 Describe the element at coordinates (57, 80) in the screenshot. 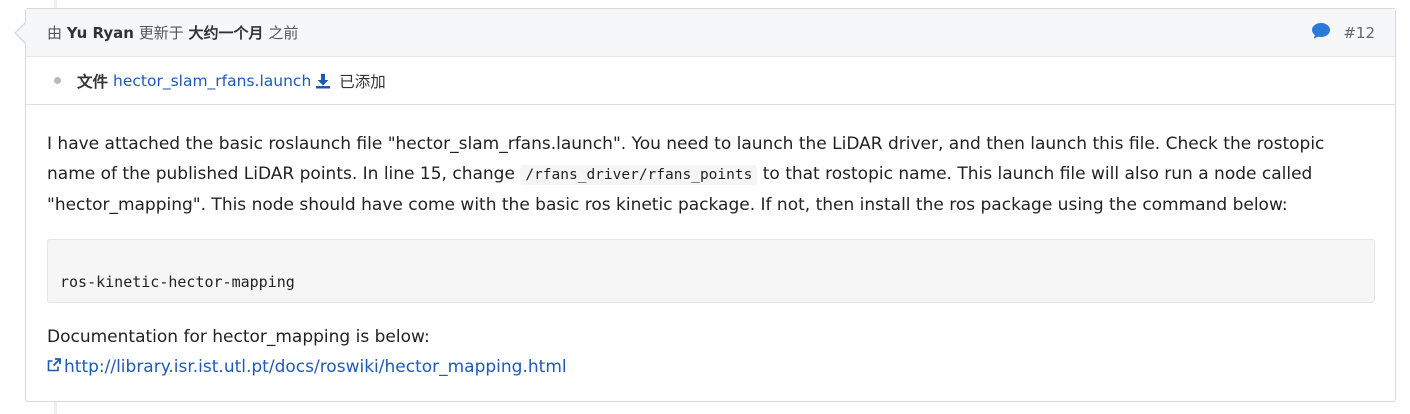

I see `bullet` at that location.